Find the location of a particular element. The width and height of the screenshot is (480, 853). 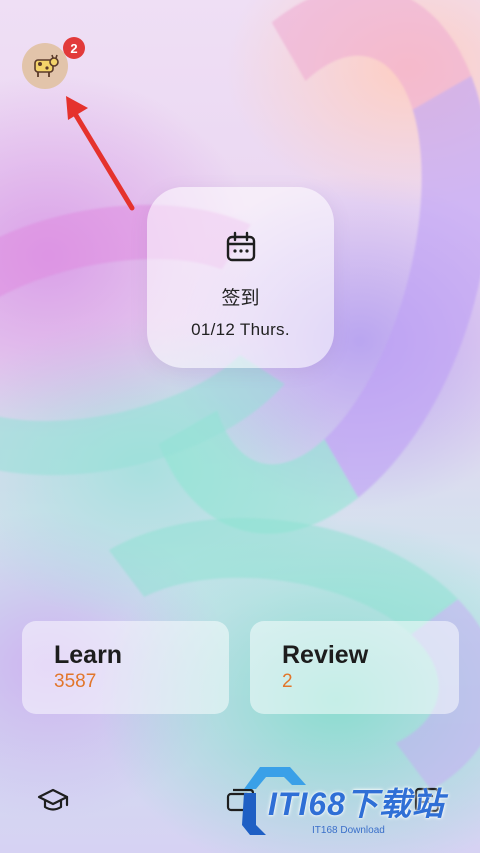

calendar-icon is located at coordinates (240, 246).